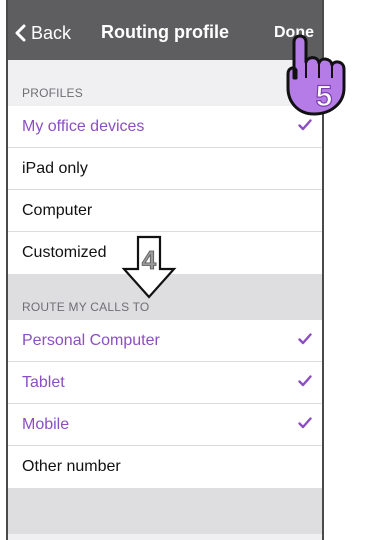 The image size is (365, 540). What do you see at coordinates (165, 83) in the screenshot?
I see `section-header-profiles: PROFILES` at bounding box center [165, 83].